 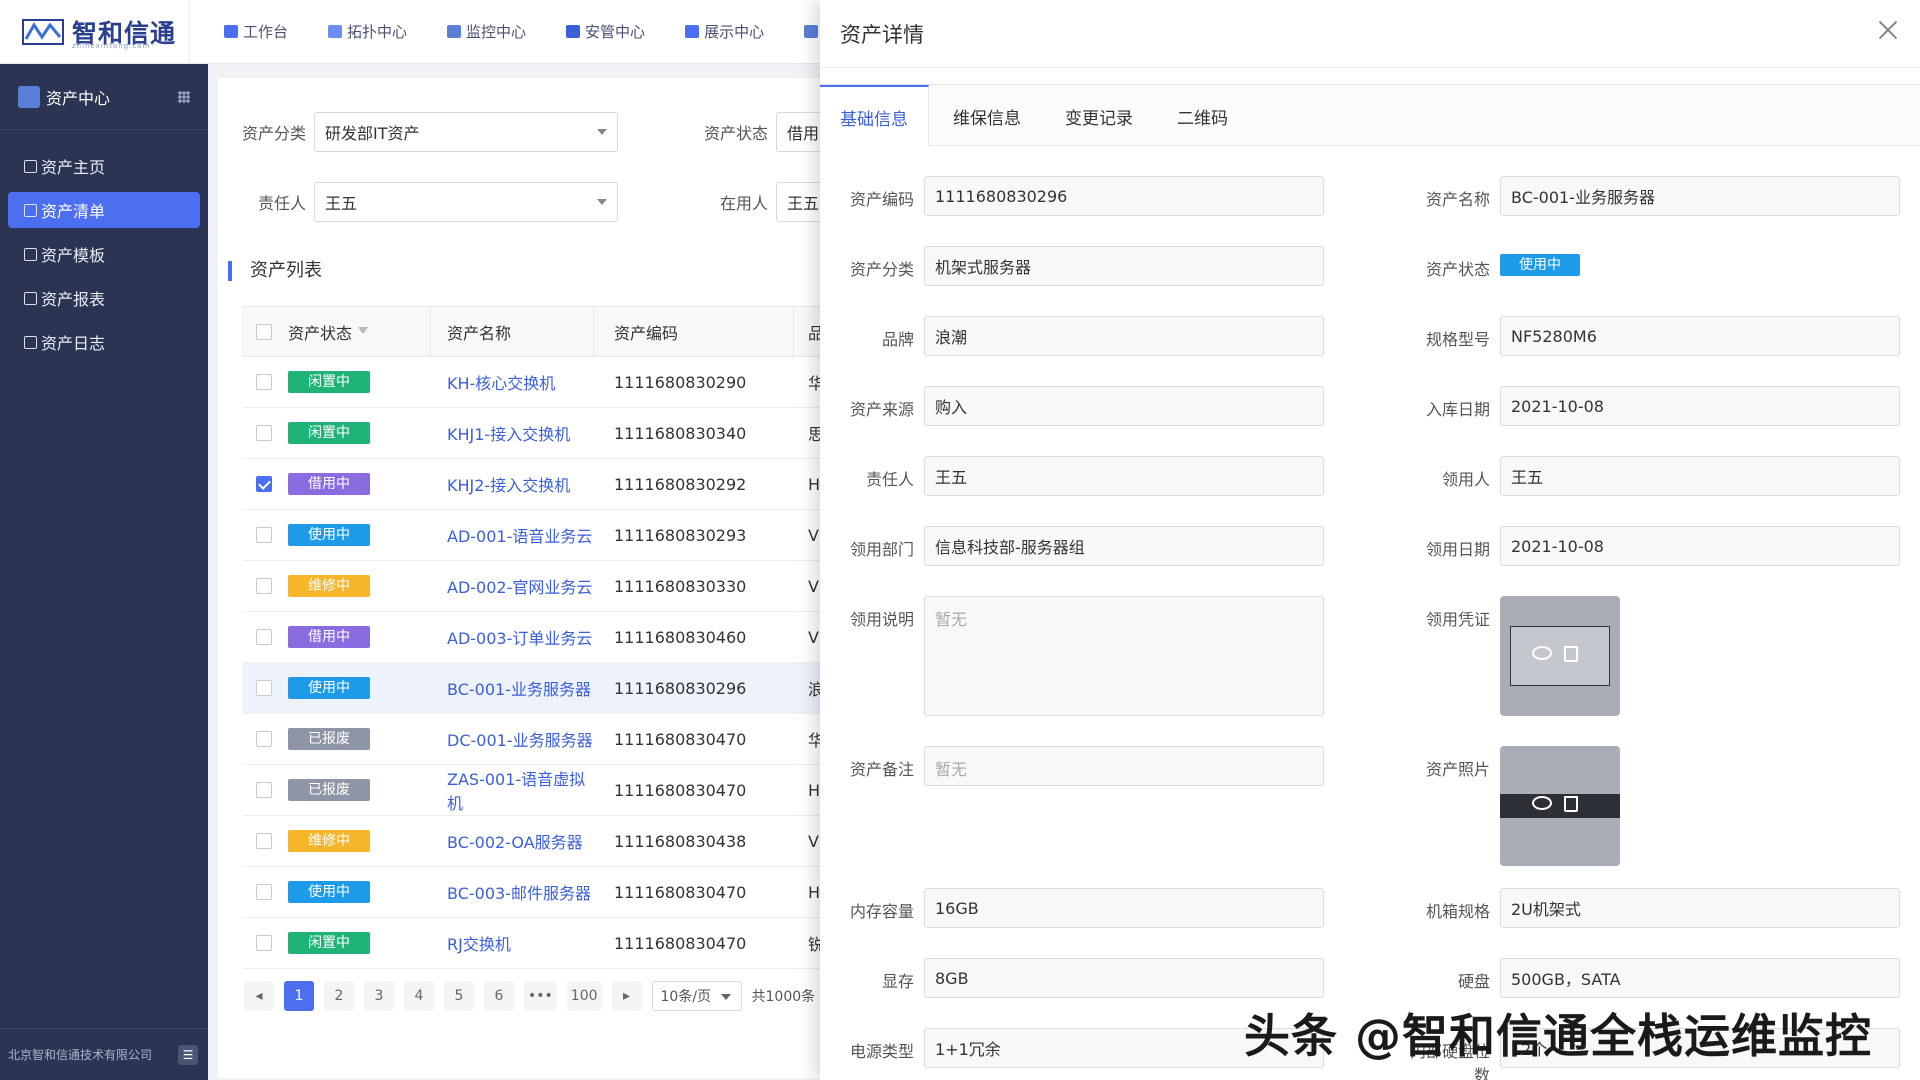 I want to click on page-button: 100, so click(x=584, y=996).